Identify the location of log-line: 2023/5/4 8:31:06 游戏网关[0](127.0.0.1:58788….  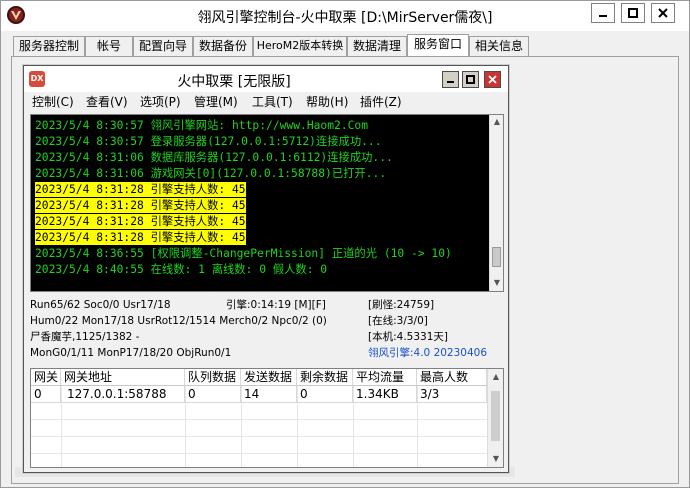
(211, 173).